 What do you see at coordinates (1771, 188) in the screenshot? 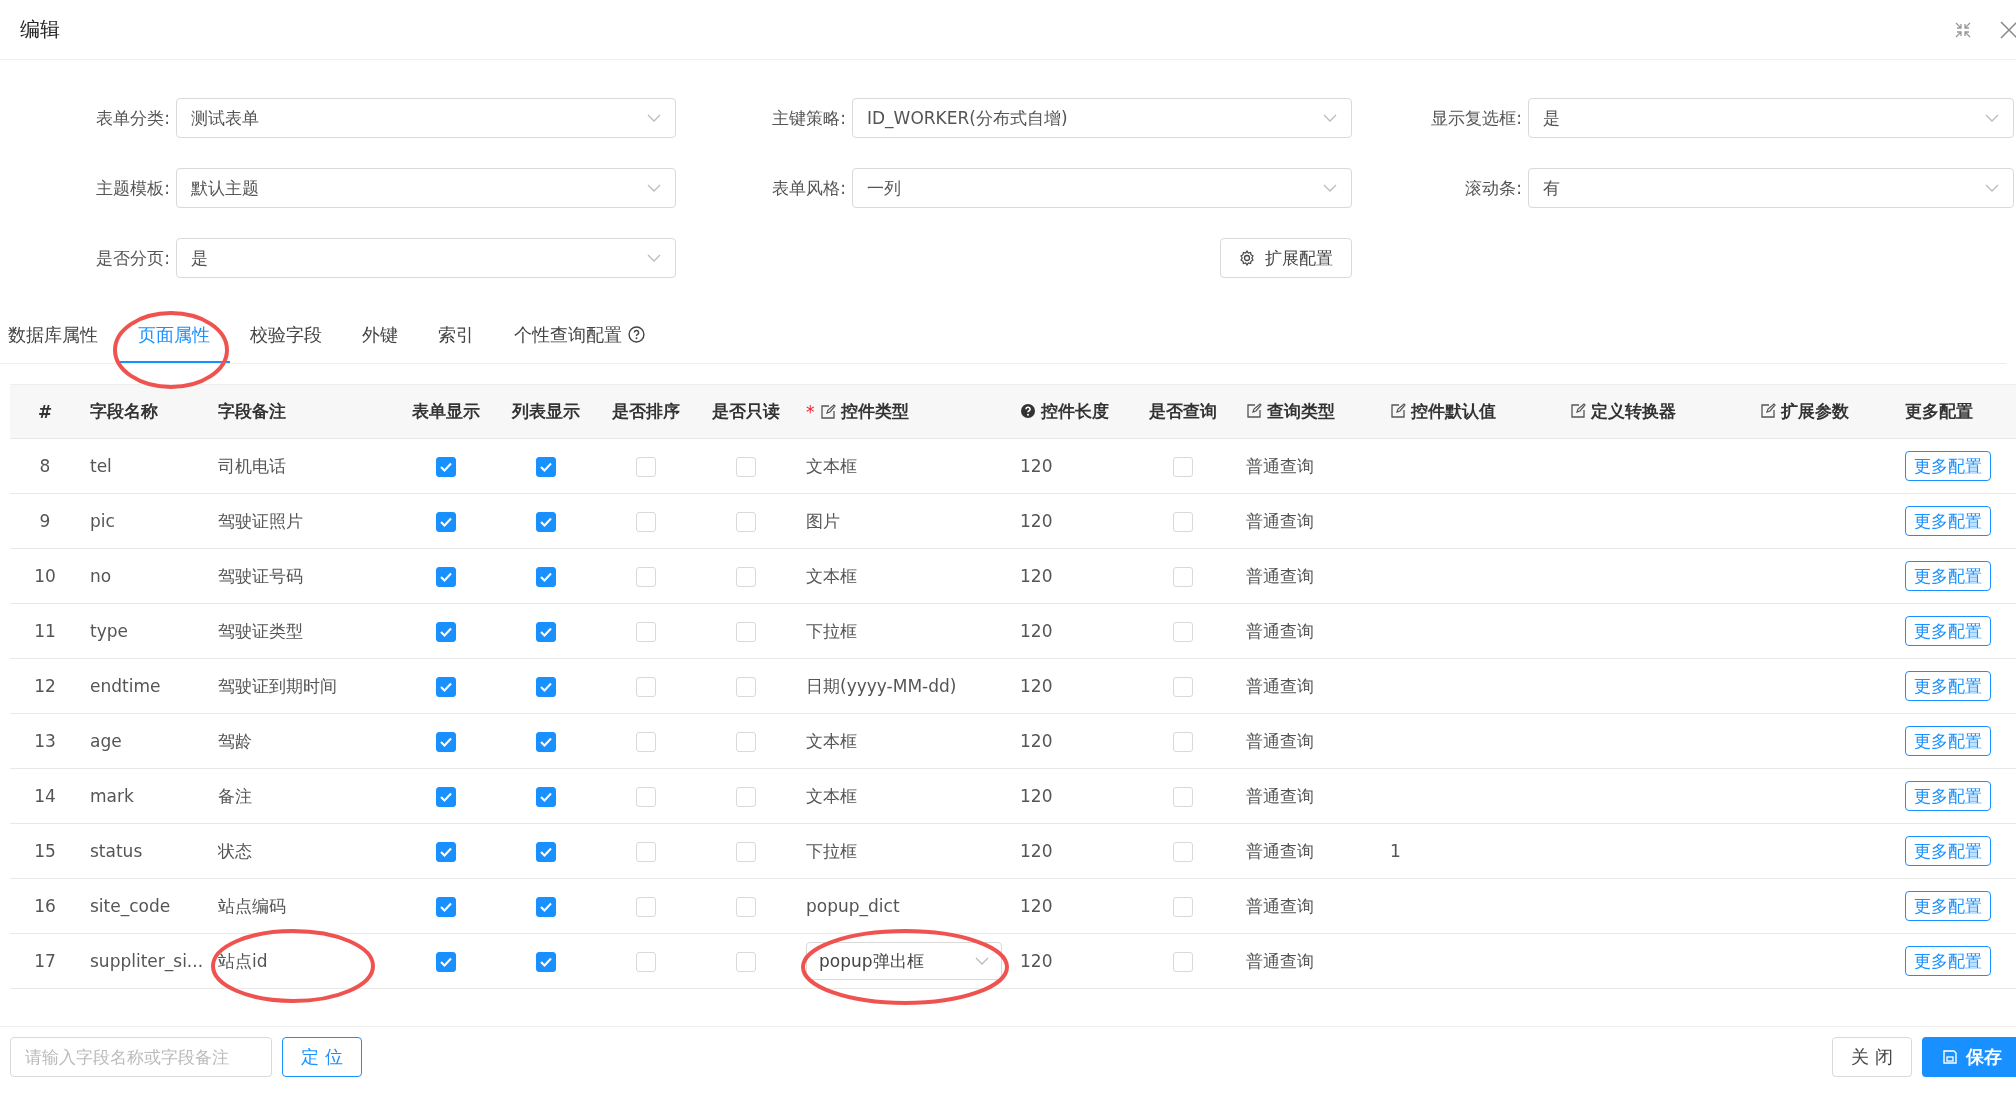
I see `select-field: 有` at bounding box center [1771, 188].